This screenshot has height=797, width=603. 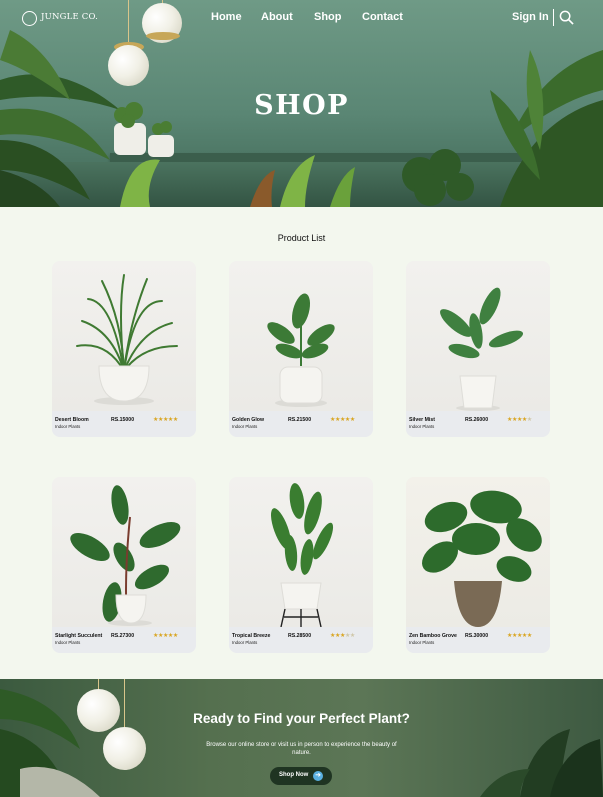 What do you see at coordinates (530, 17) in the screenshot?
I see `sign-in-link: Sign In` at bounding box center [530, 17].